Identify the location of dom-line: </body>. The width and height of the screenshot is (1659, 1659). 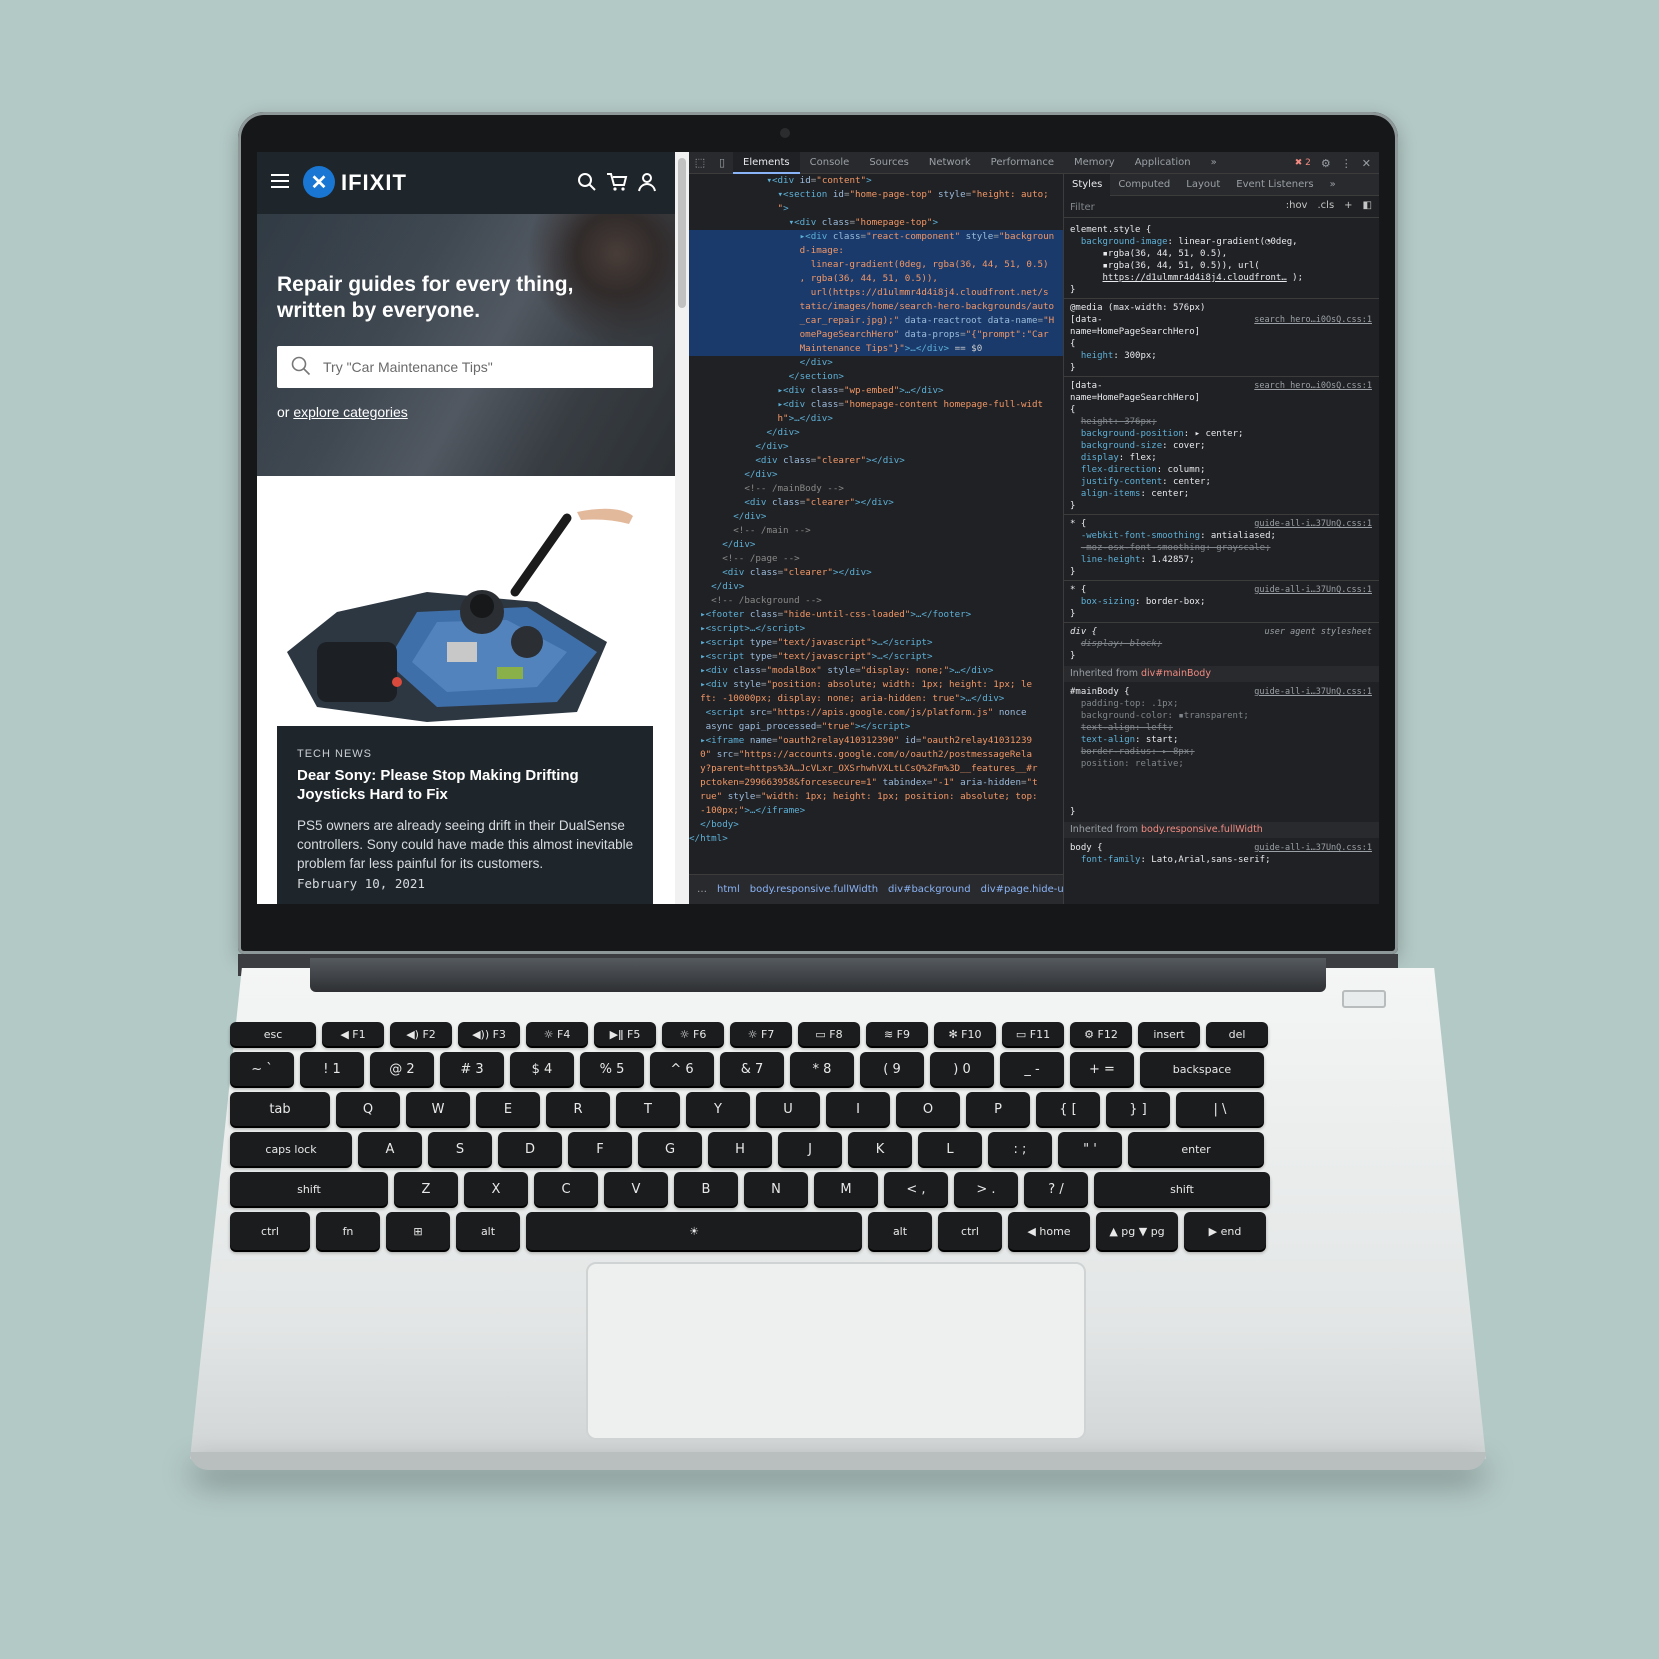
(876, 825).